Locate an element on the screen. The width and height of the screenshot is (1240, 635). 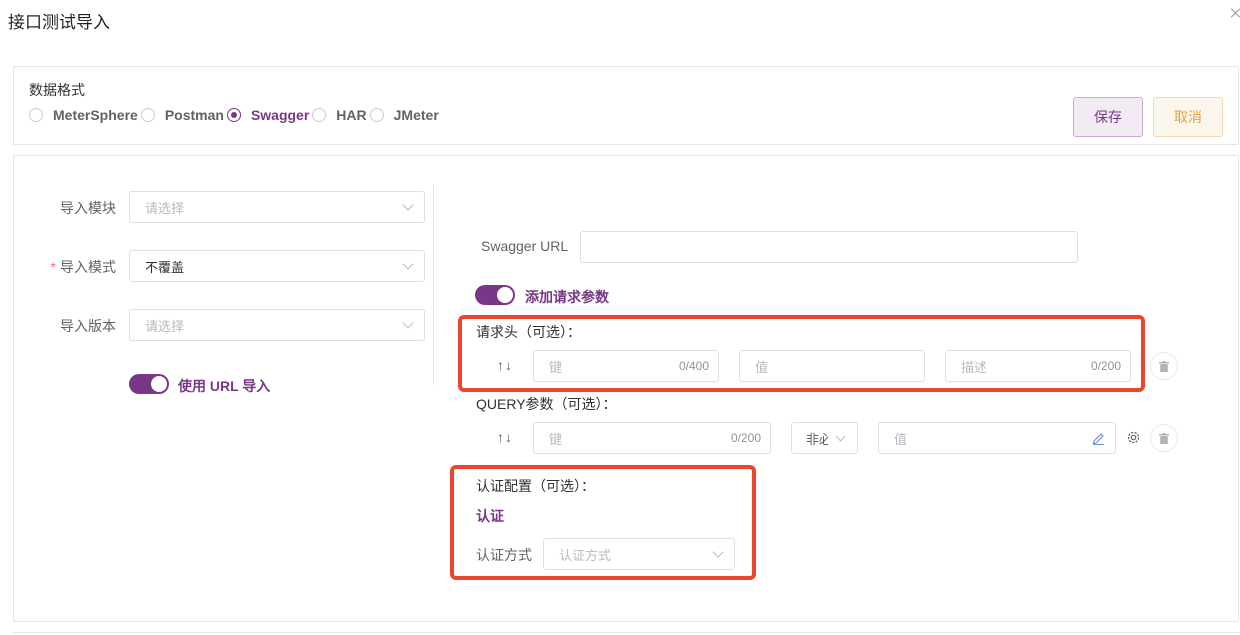
radio-postman: Postman is located at coordinates (182, 115).